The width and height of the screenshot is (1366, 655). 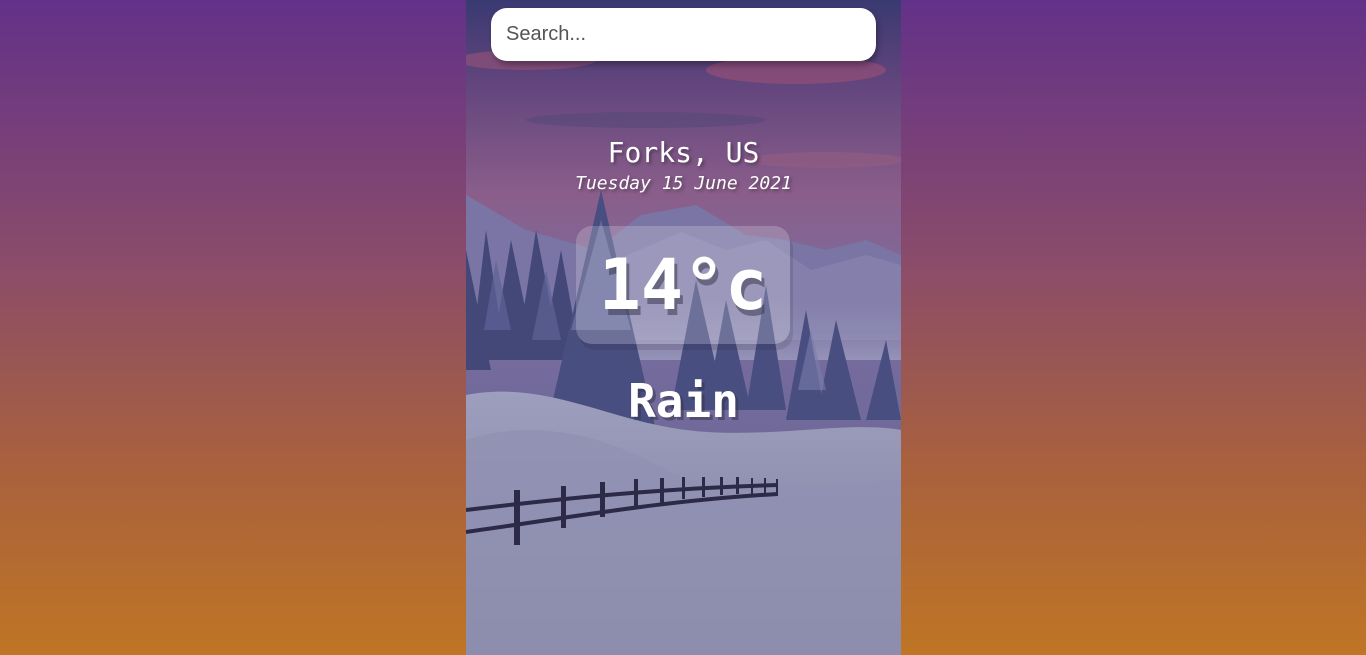 I want to click on weather-condition: Rain, so click(x=683, y=401).